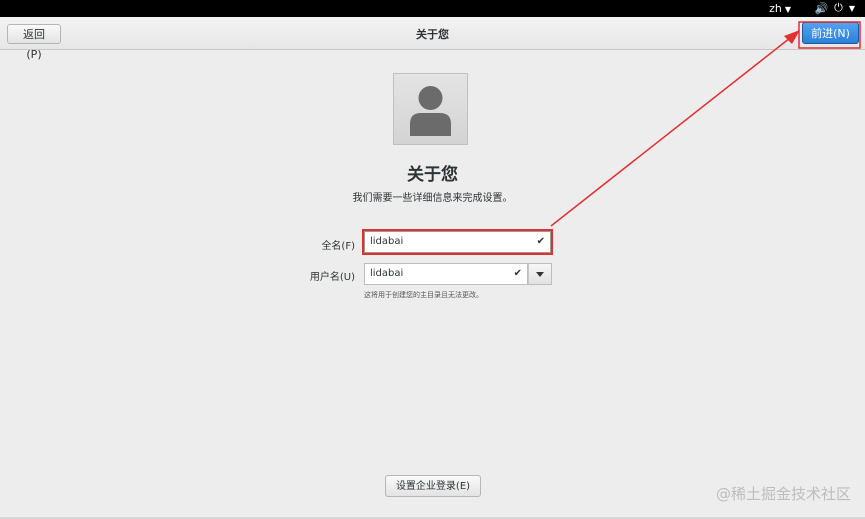 The height and width of the screenshot is (519, 865). I want to click on enterprise-login-button: 设置企业登录(E), so click(433, 486).